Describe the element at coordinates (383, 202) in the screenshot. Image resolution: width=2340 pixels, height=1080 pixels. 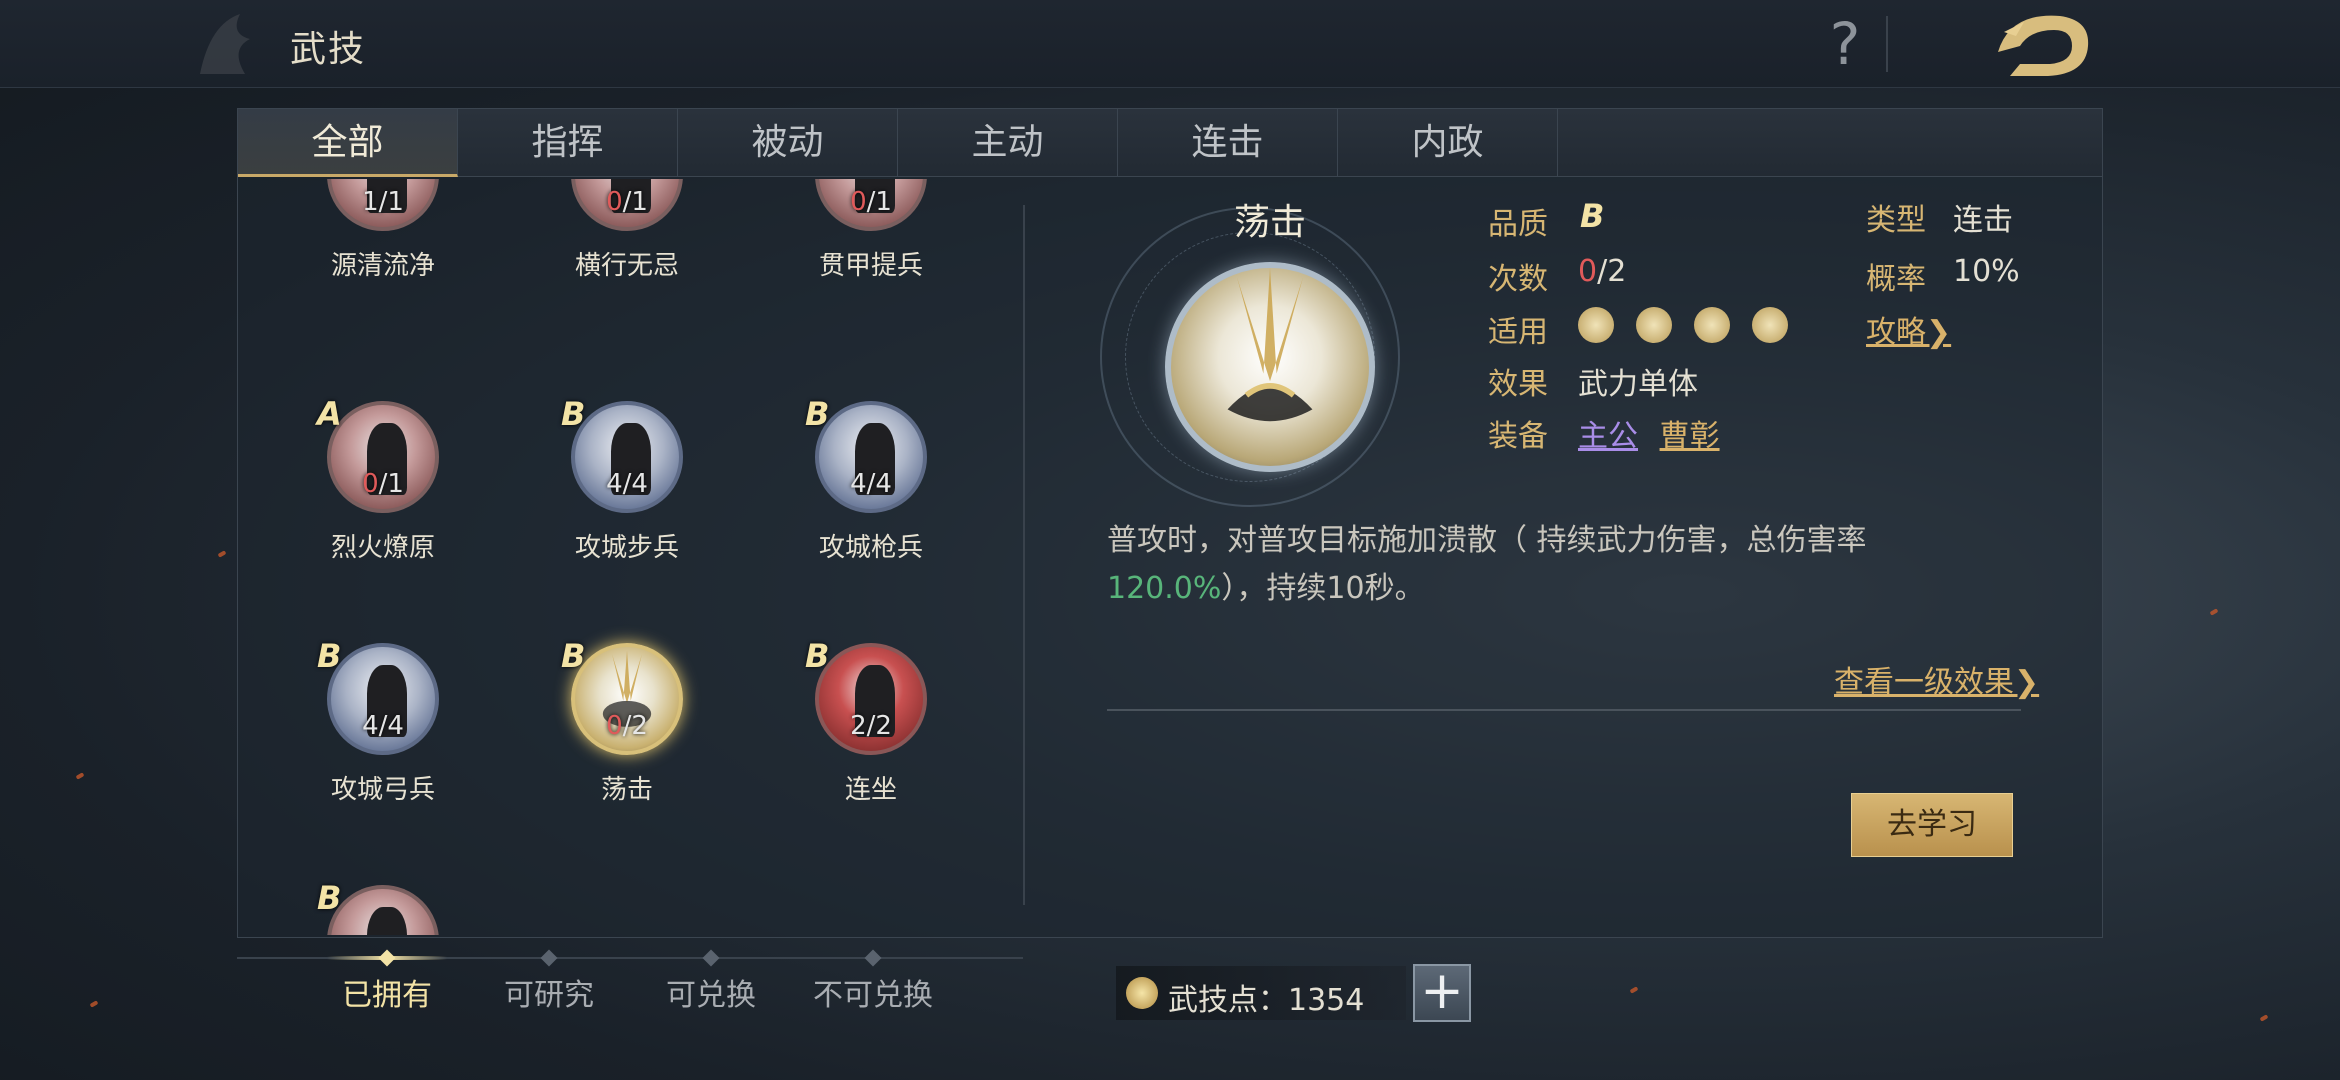
I see `skill-count: 1/1` at that location.